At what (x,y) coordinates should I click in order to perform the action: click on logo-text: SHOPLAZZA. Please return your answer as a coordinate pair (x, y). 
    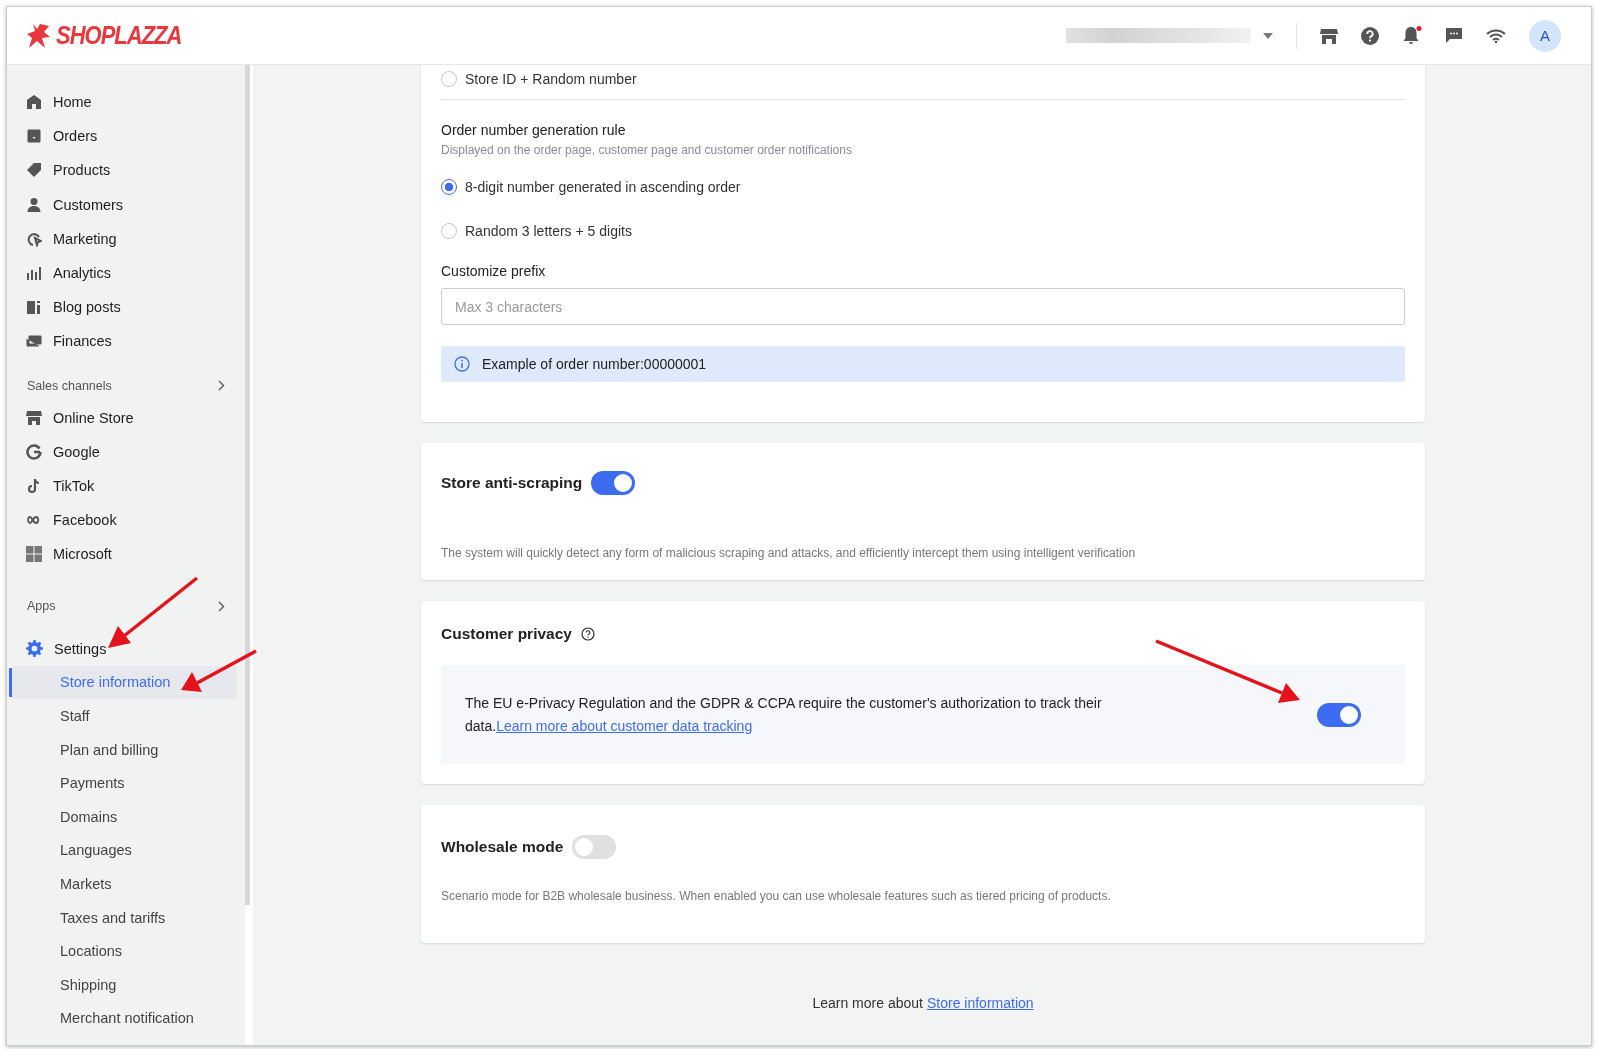
    Looking at the image, I should click on (119, 35).